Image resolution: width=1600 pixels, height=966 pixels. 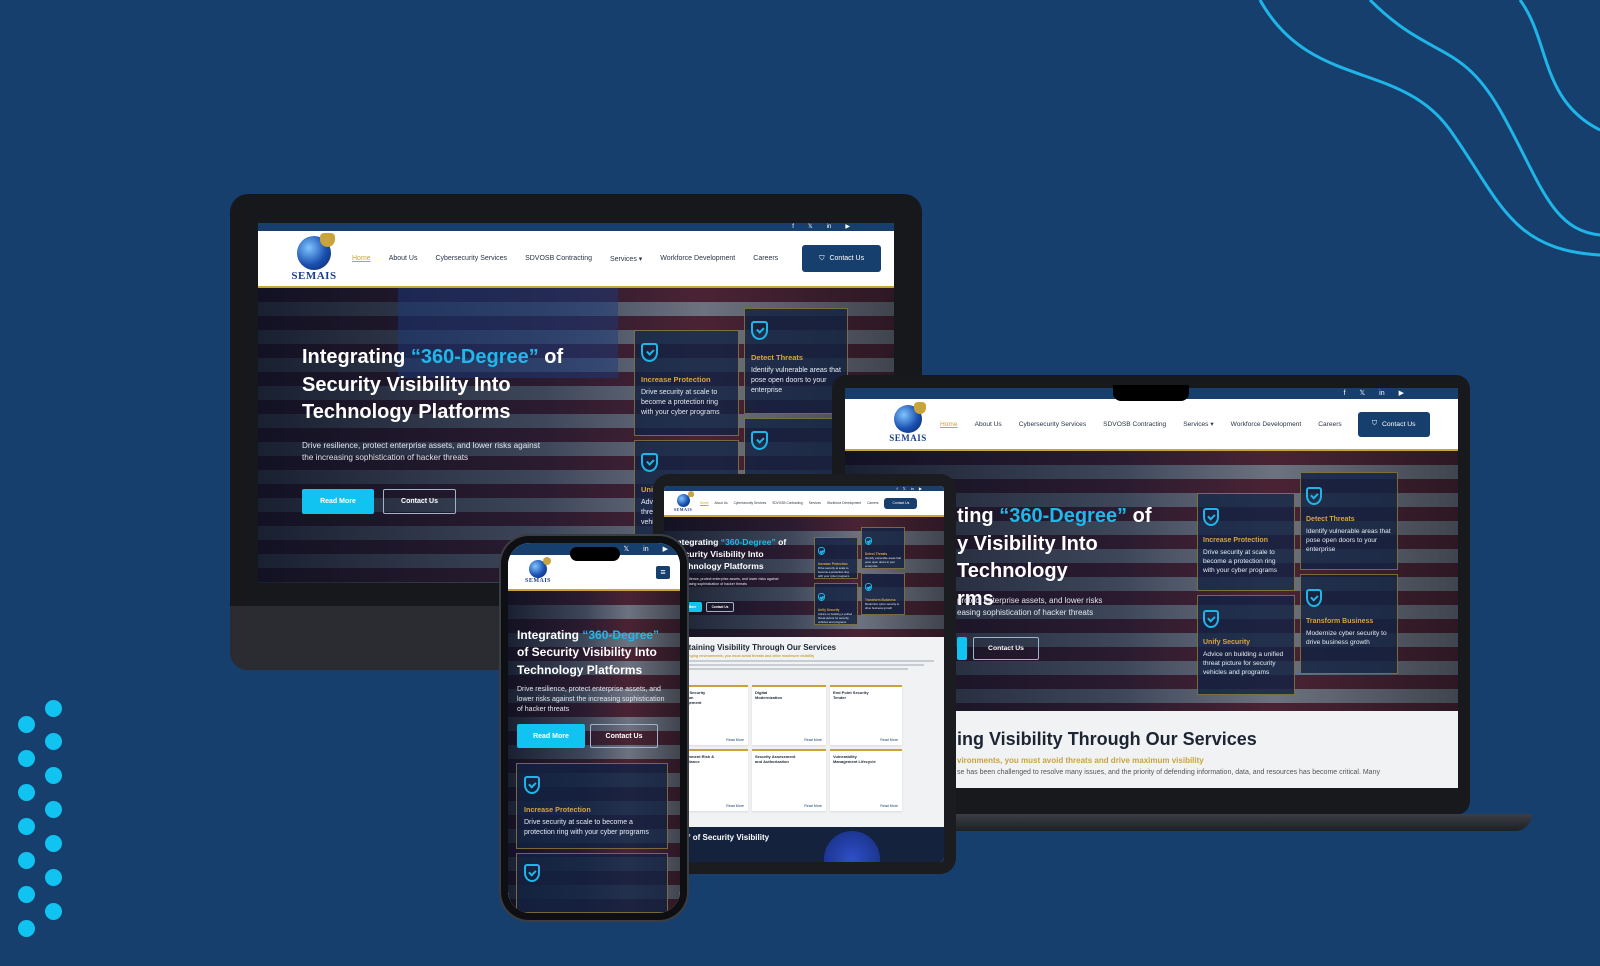 I want to click on shield-small-icon: ⛉, so click(x=822, y=258).